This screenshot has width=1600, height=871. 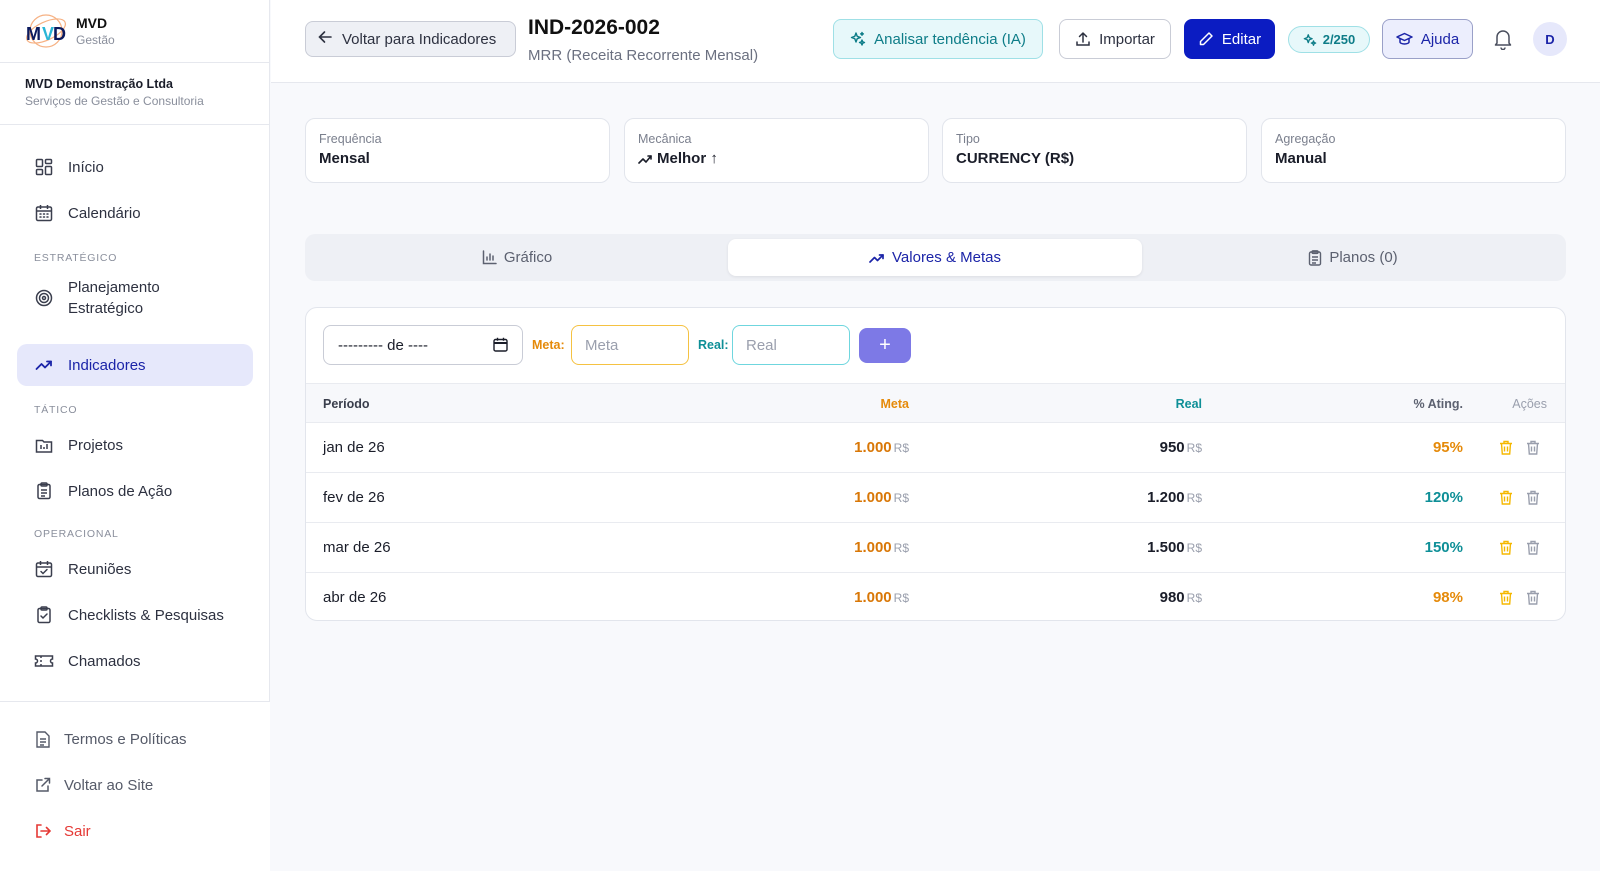 What do you see at coordinates (77, 831) in the screenshot?
I see `sair-label: Sair` at bounding box center [77, 831].